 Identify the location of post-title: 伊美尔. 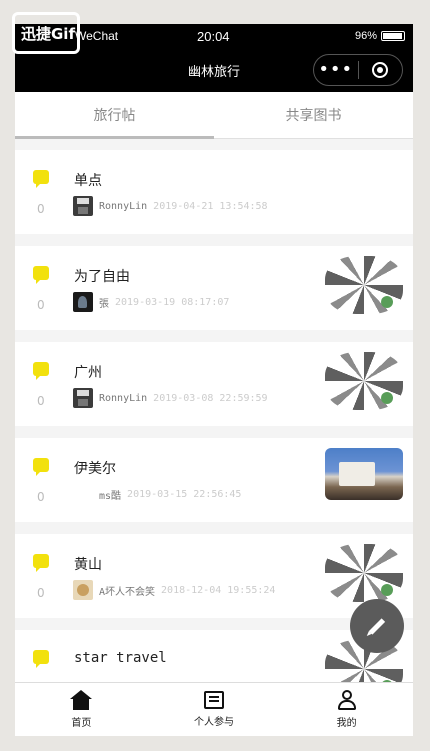
(95, 469).